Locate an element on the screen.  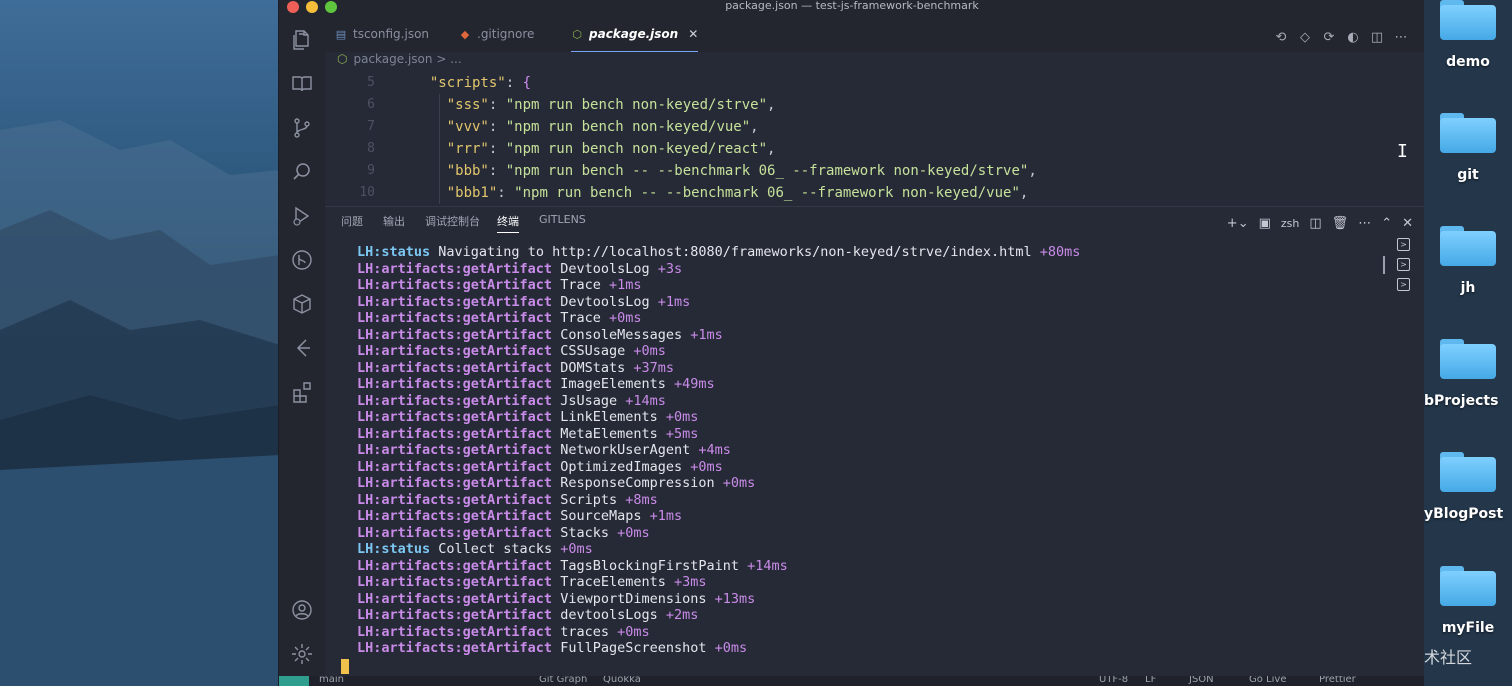
tab-gitignore: ◆ .gitignore is located at coordinates (497, 33).